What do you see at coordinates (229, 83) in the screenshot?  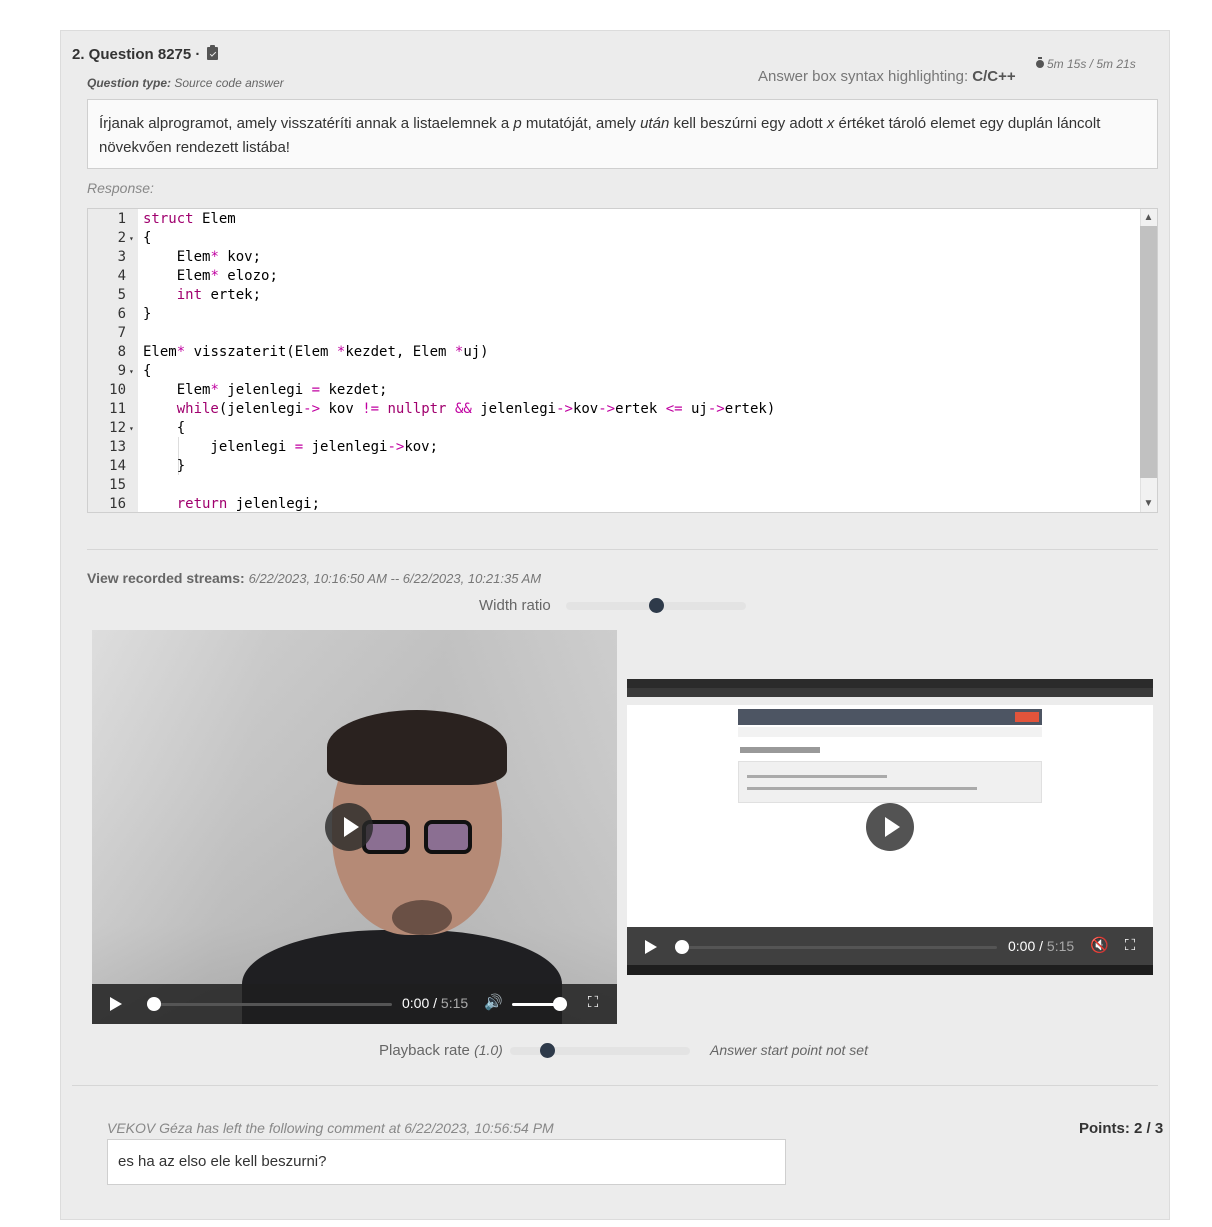 I see `question-type-value: Source code answer` at bounding box center [229, 83].